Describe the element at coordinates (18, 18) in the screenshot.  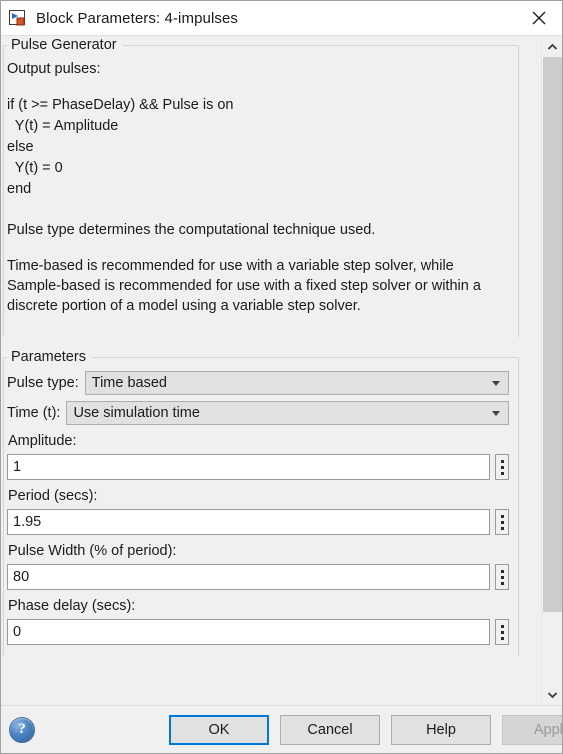
I see `simulink-block-icon` at that location.